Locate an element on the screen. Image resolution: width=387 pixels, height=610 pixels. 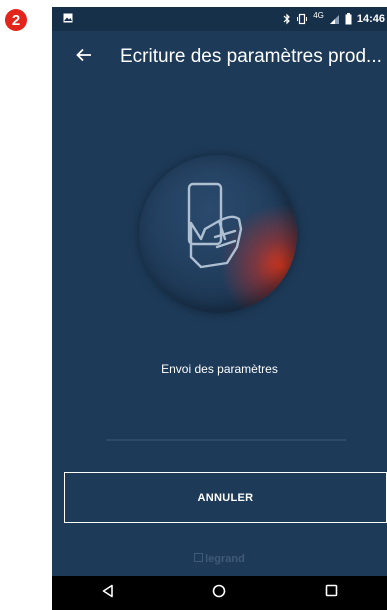
legrand-logo-icon is located at coordinates (199, 557).